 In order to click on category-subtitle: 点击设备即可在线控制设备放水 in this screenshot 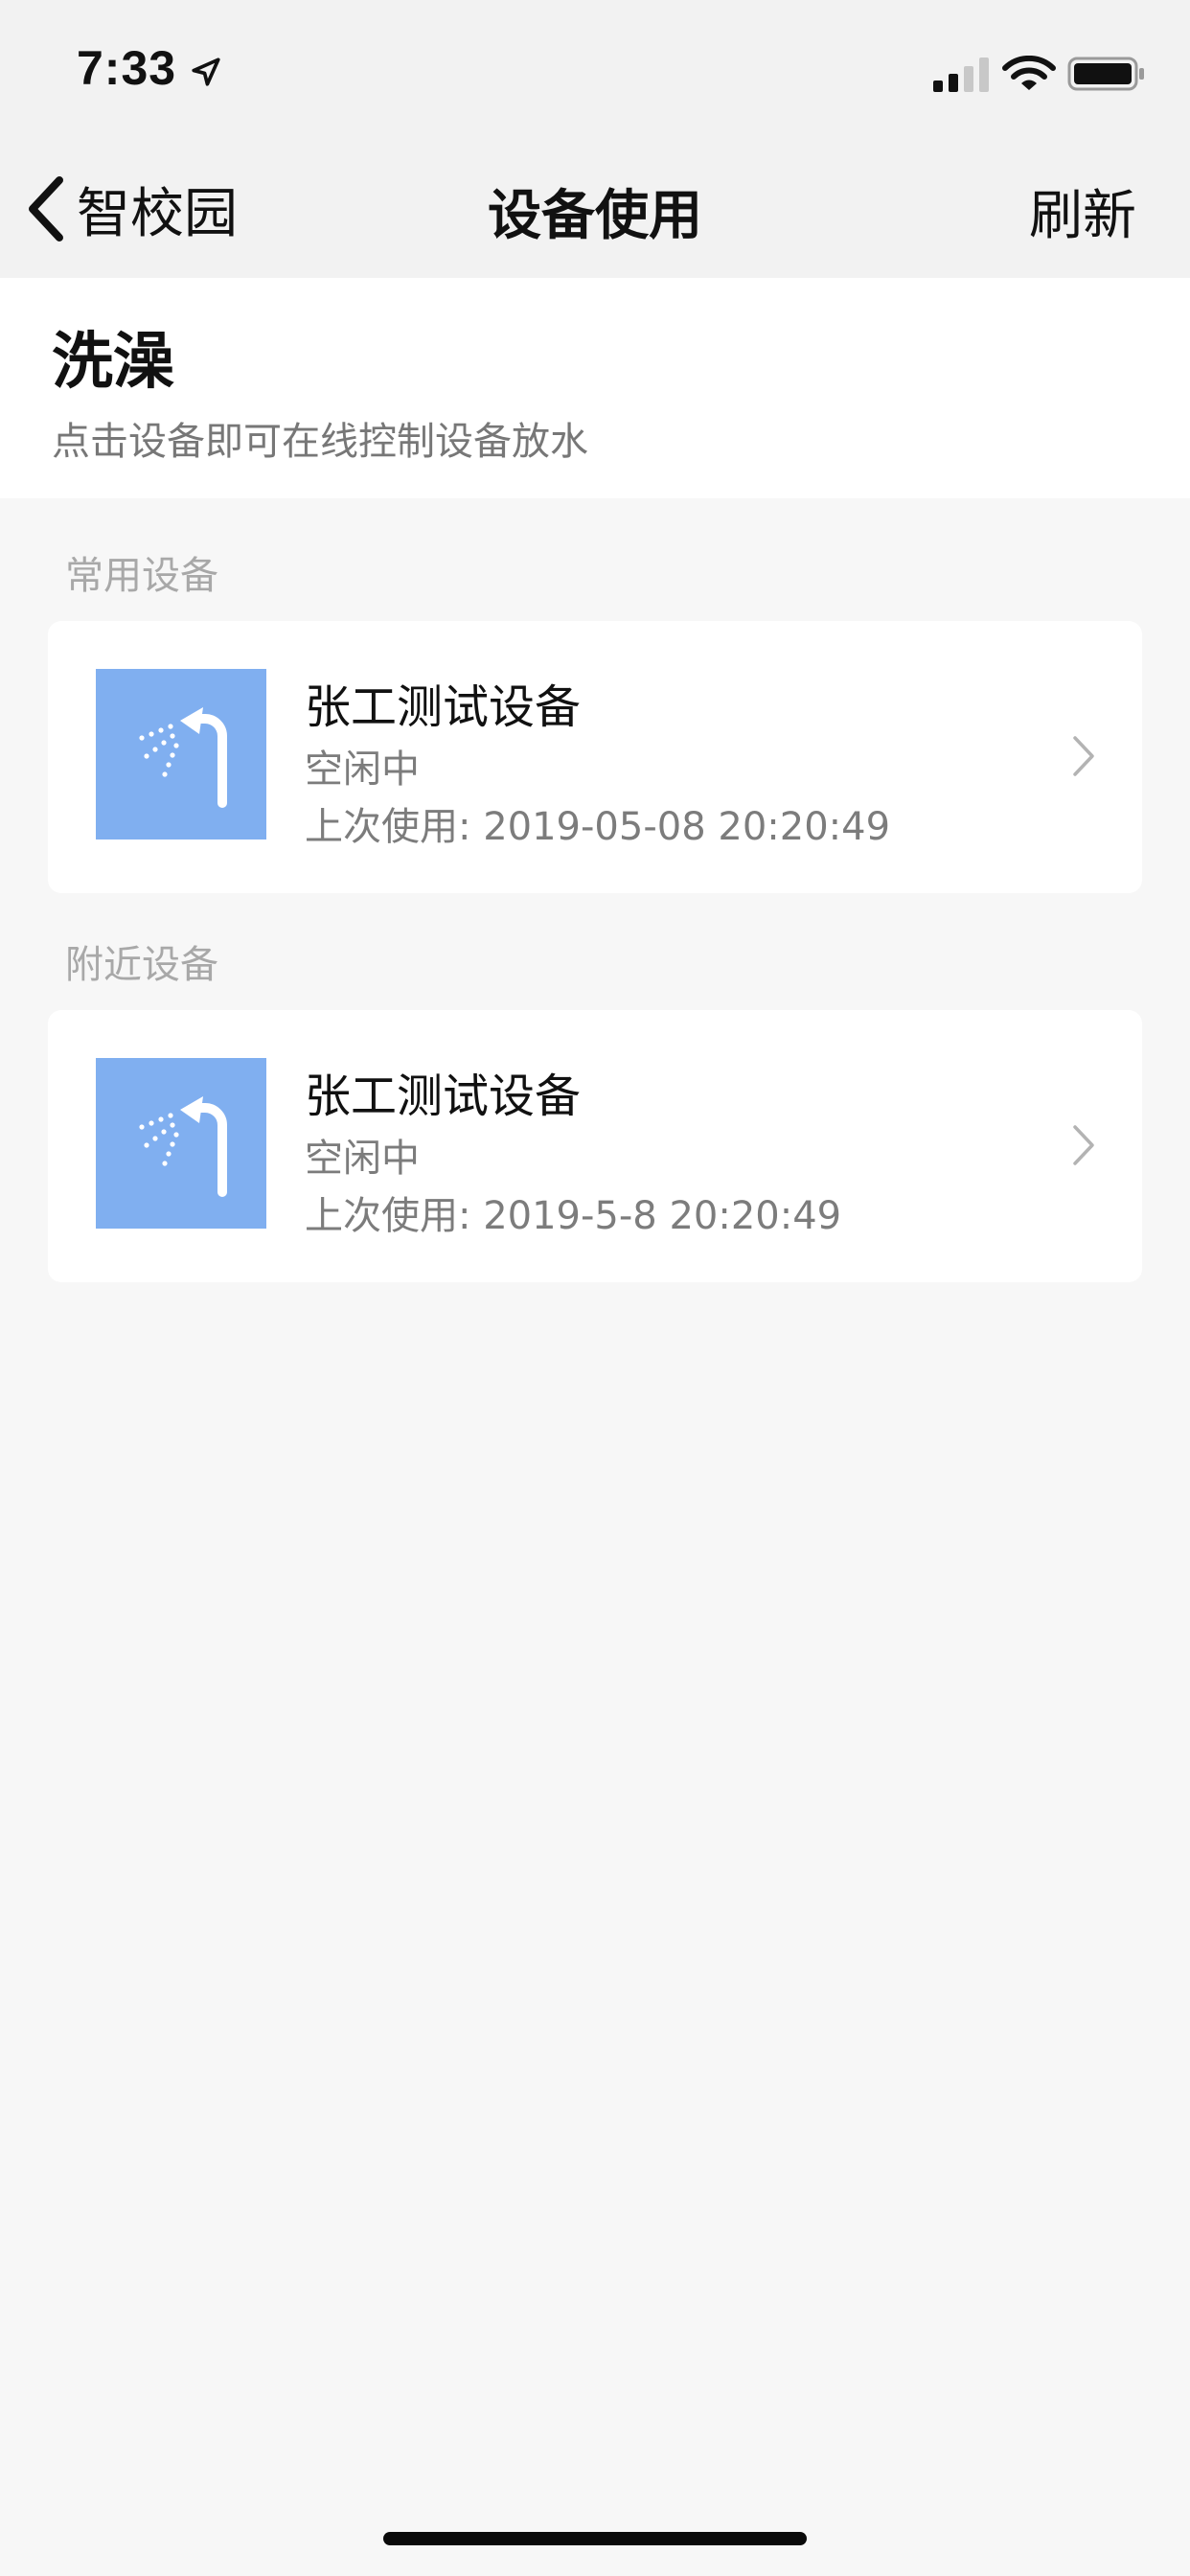, I will do `click(320, 442)`.